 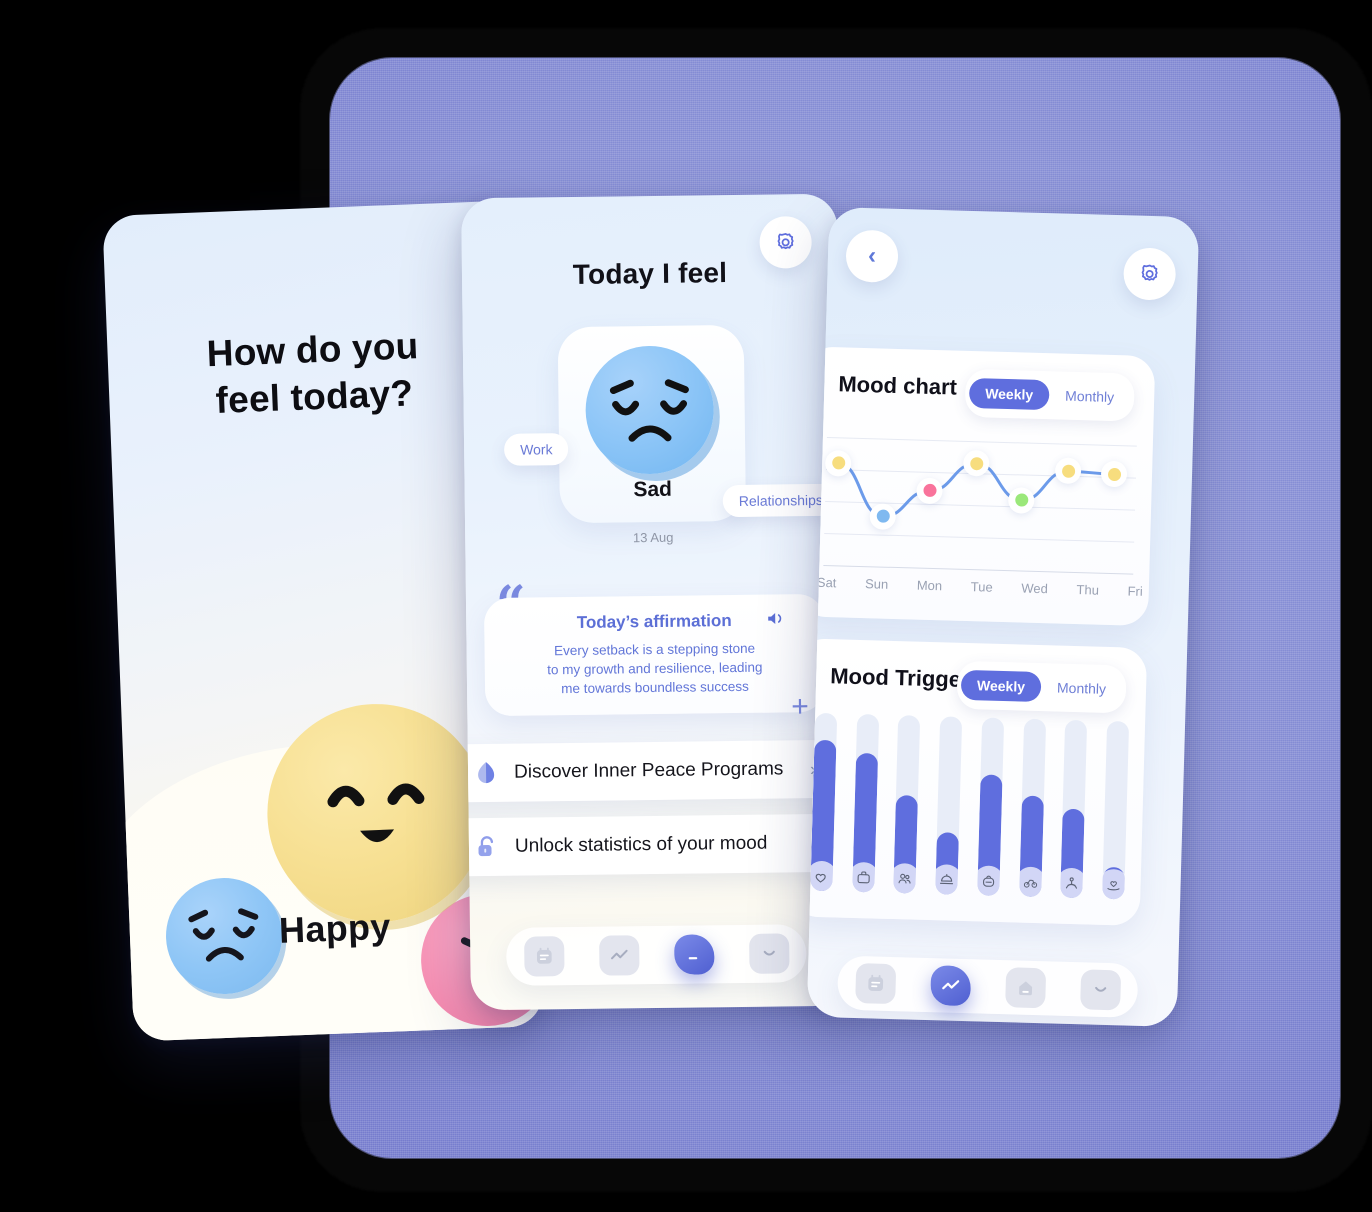 I want to click on tag-work: Work, so click(x=536, y=449).